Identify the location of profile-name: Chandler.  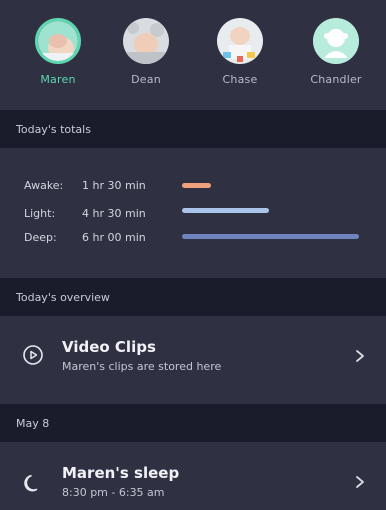
(336, 79).